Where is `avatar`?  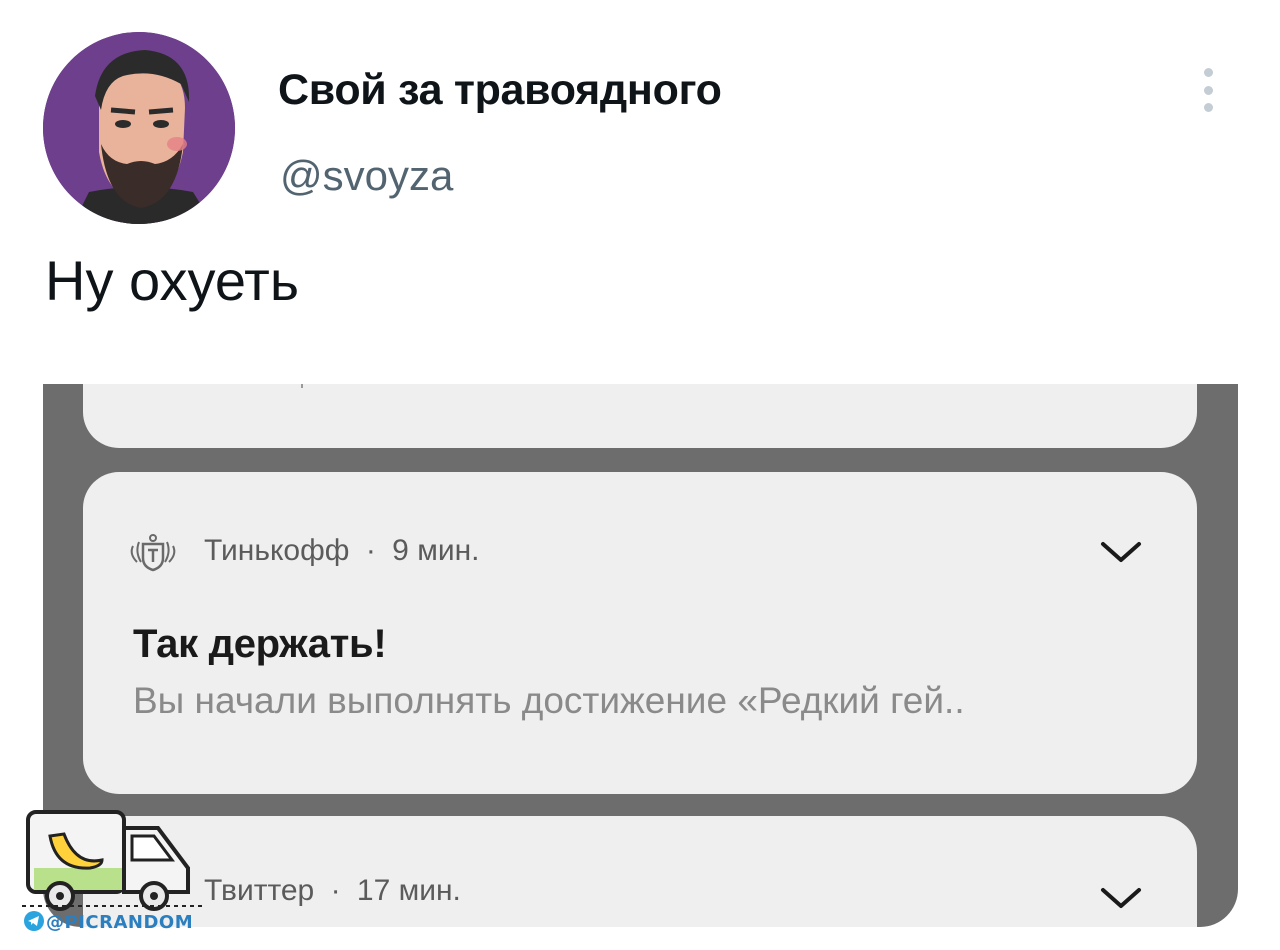
avatar is located at coordinates (139, 128).